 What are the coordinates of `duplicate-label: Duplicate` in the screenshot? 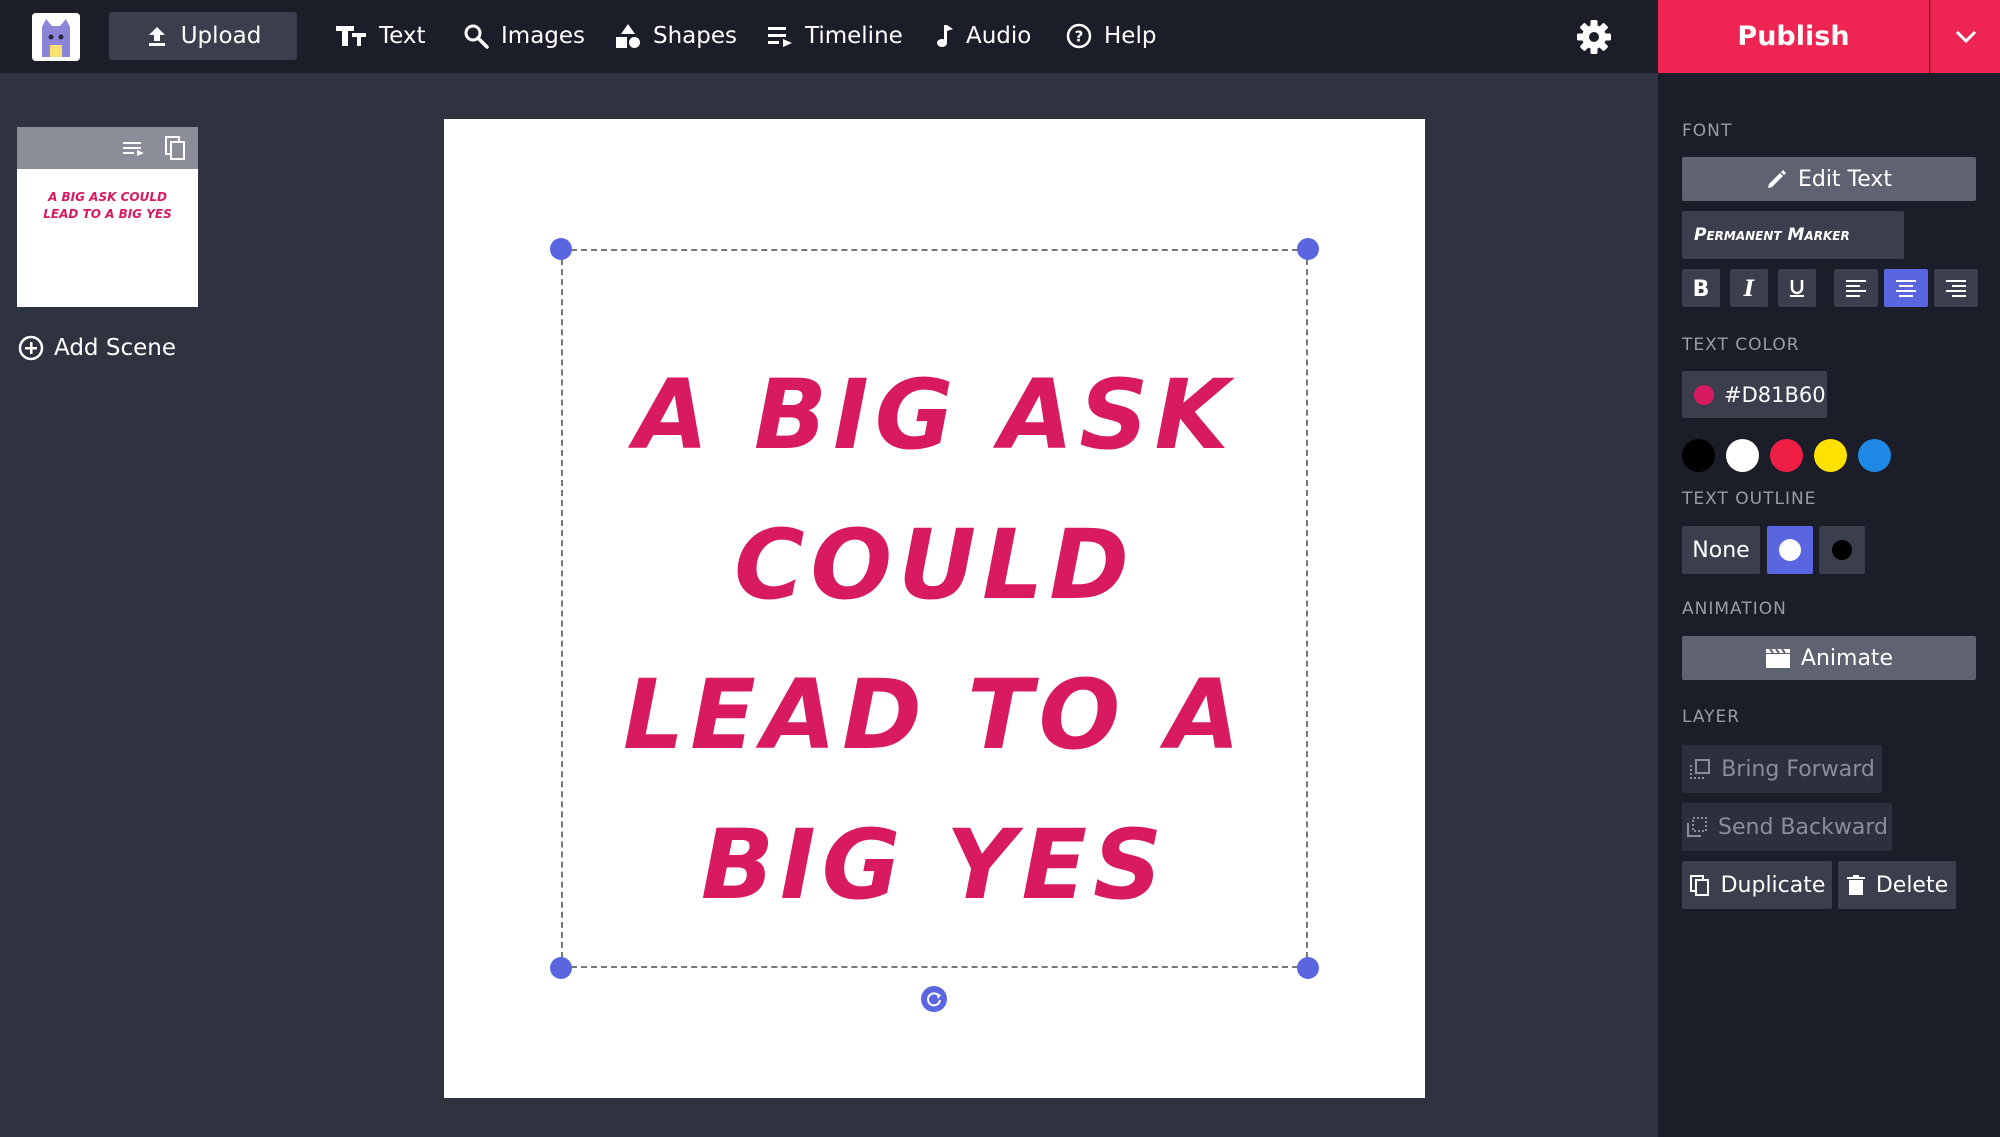 It's located at (1773, 885).